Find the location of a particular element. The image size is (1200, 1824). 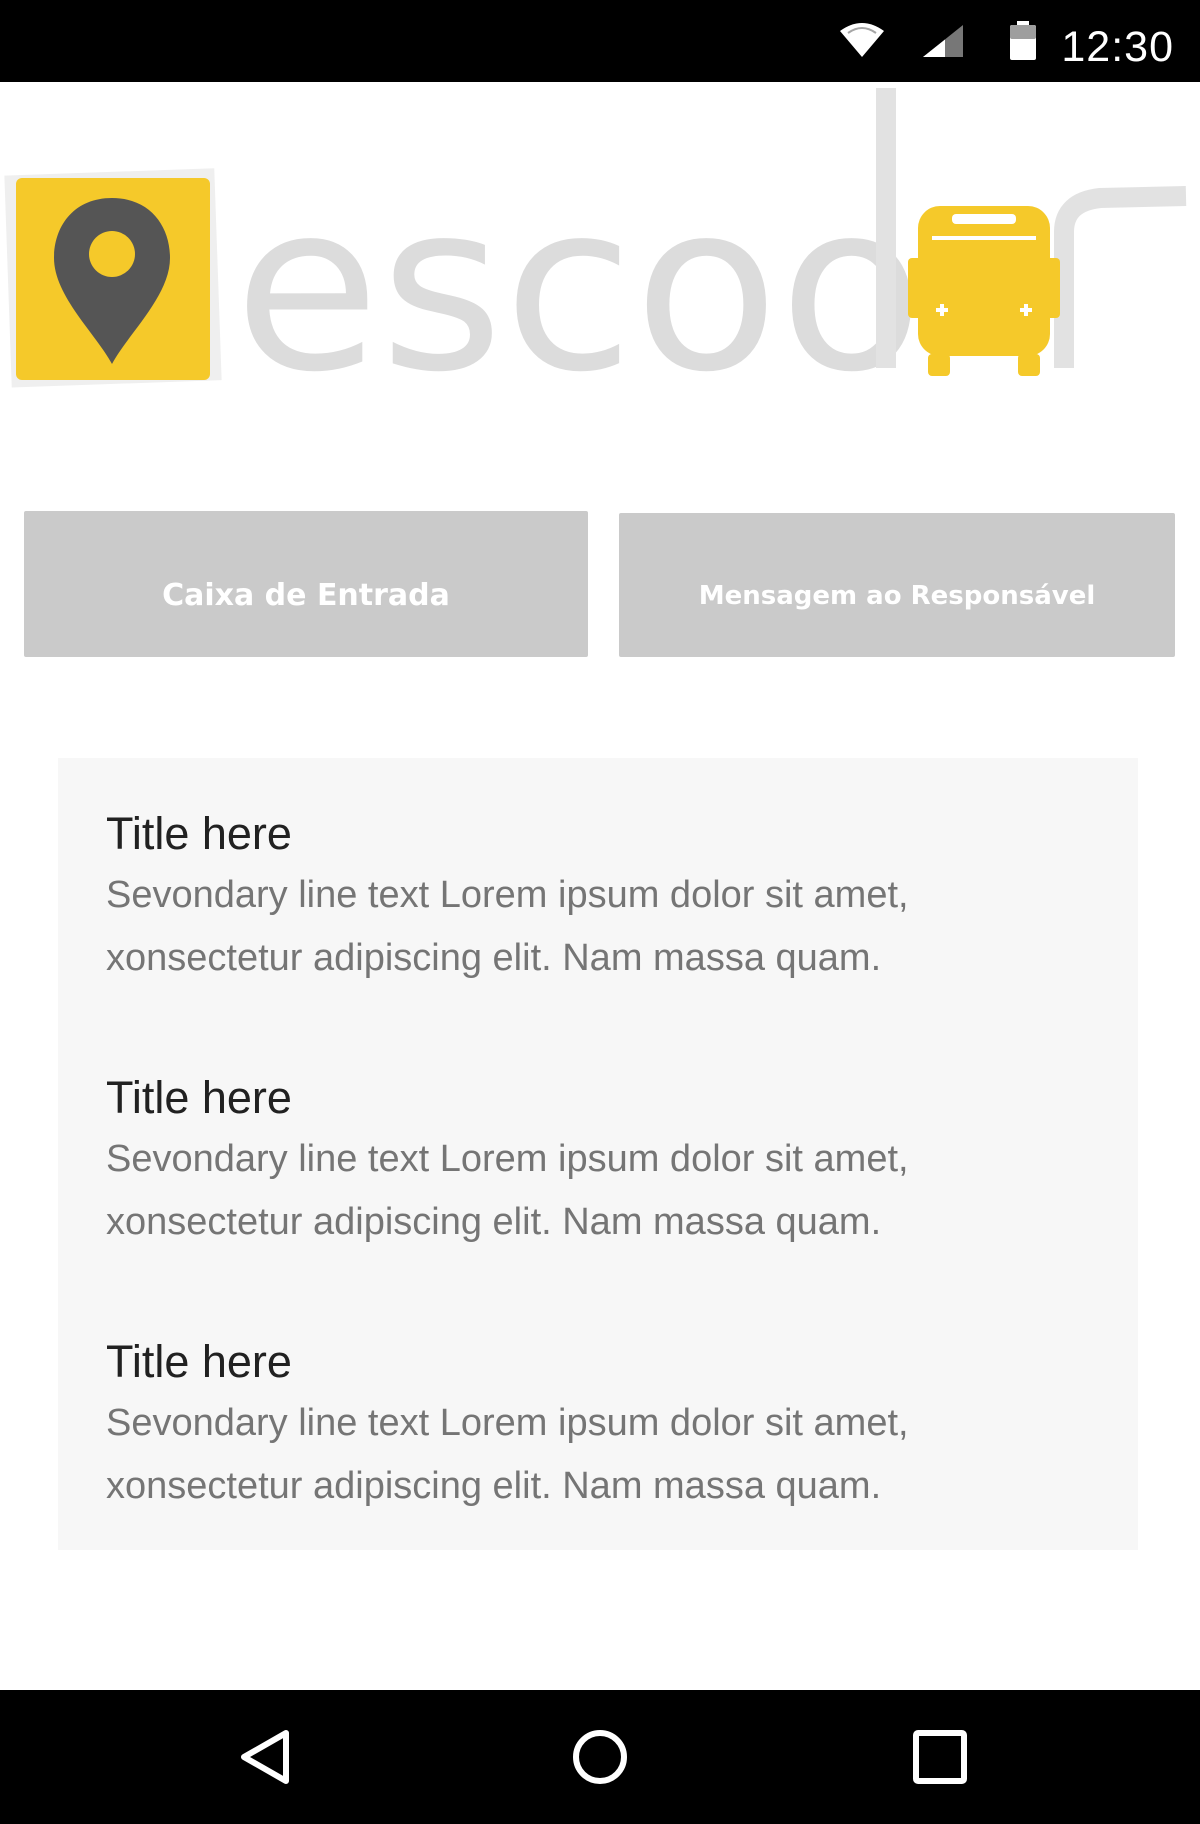

home-button is located at coordinates (600, 1757).